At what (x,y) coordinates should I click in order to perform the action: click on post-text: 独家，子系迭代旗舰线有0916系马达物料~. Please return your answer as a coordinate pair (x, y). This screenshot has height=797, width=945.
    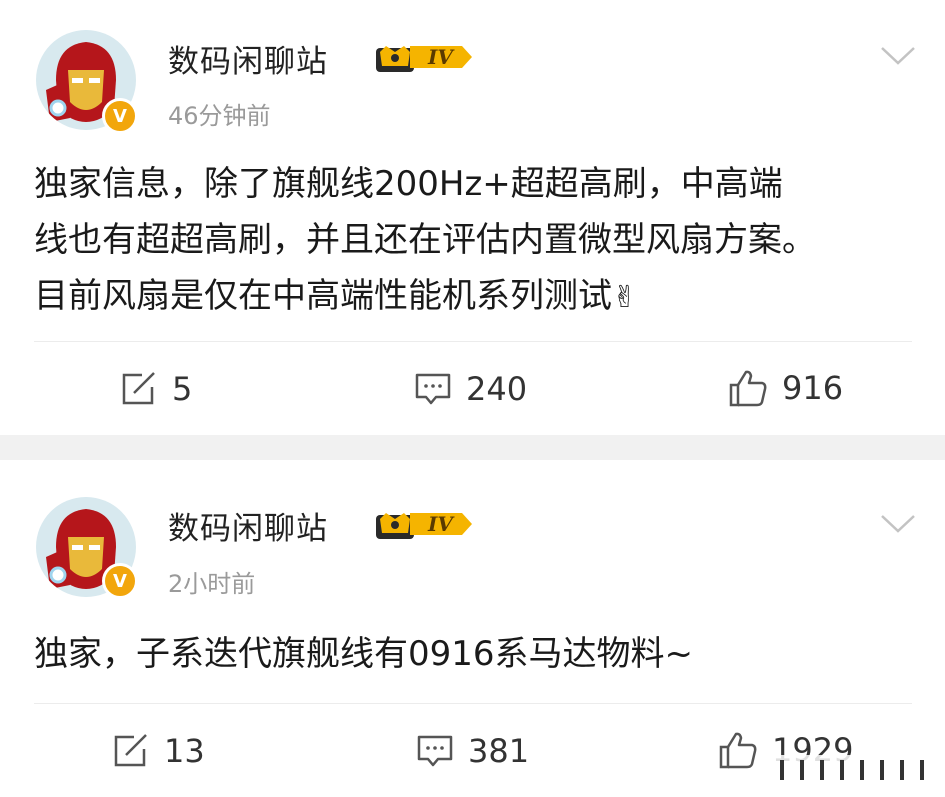
    Looking at the image, I should click on (479, 654).